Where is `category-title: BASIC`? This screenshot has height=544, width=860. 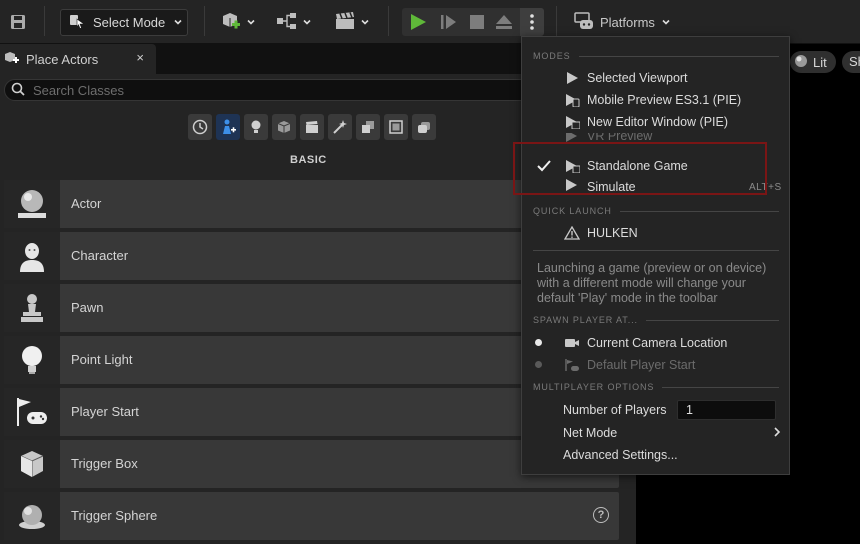
category-title: BASIC is located at coordinates (308, 160).